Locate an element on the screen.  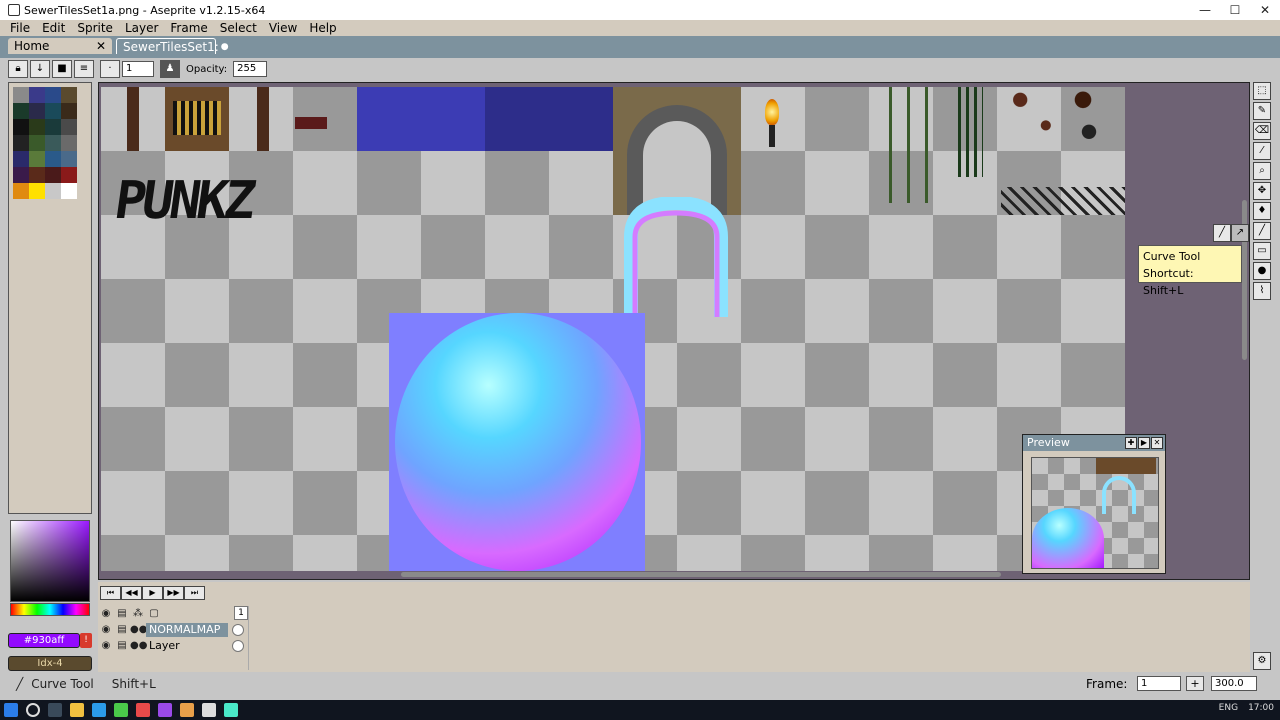
first-frame-icon: ⏮ is located at coordinates (110, 593).